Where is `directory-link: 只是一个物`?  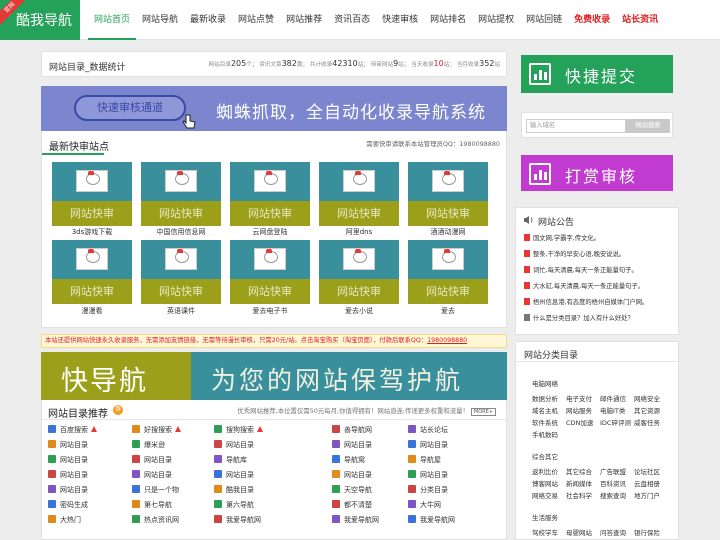
directory-link: 只是一个物 is located at coordinates (177, 492).